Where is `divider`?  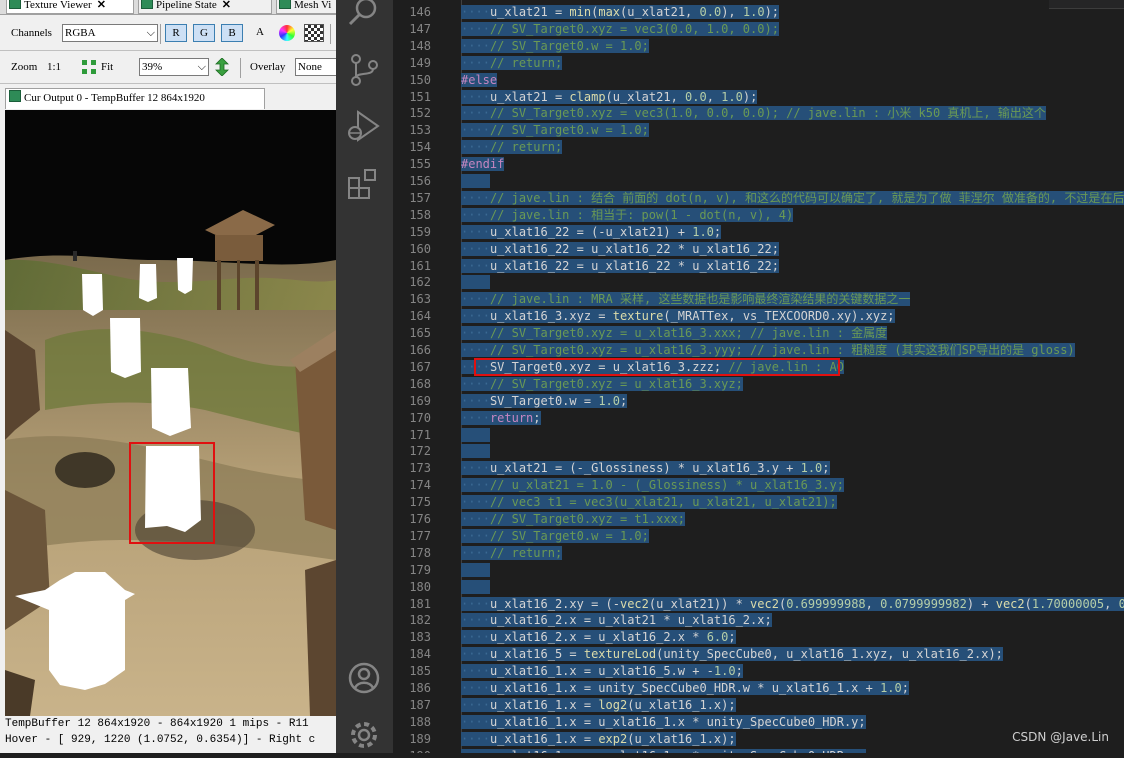
divider is located at coordinates (240, 68).